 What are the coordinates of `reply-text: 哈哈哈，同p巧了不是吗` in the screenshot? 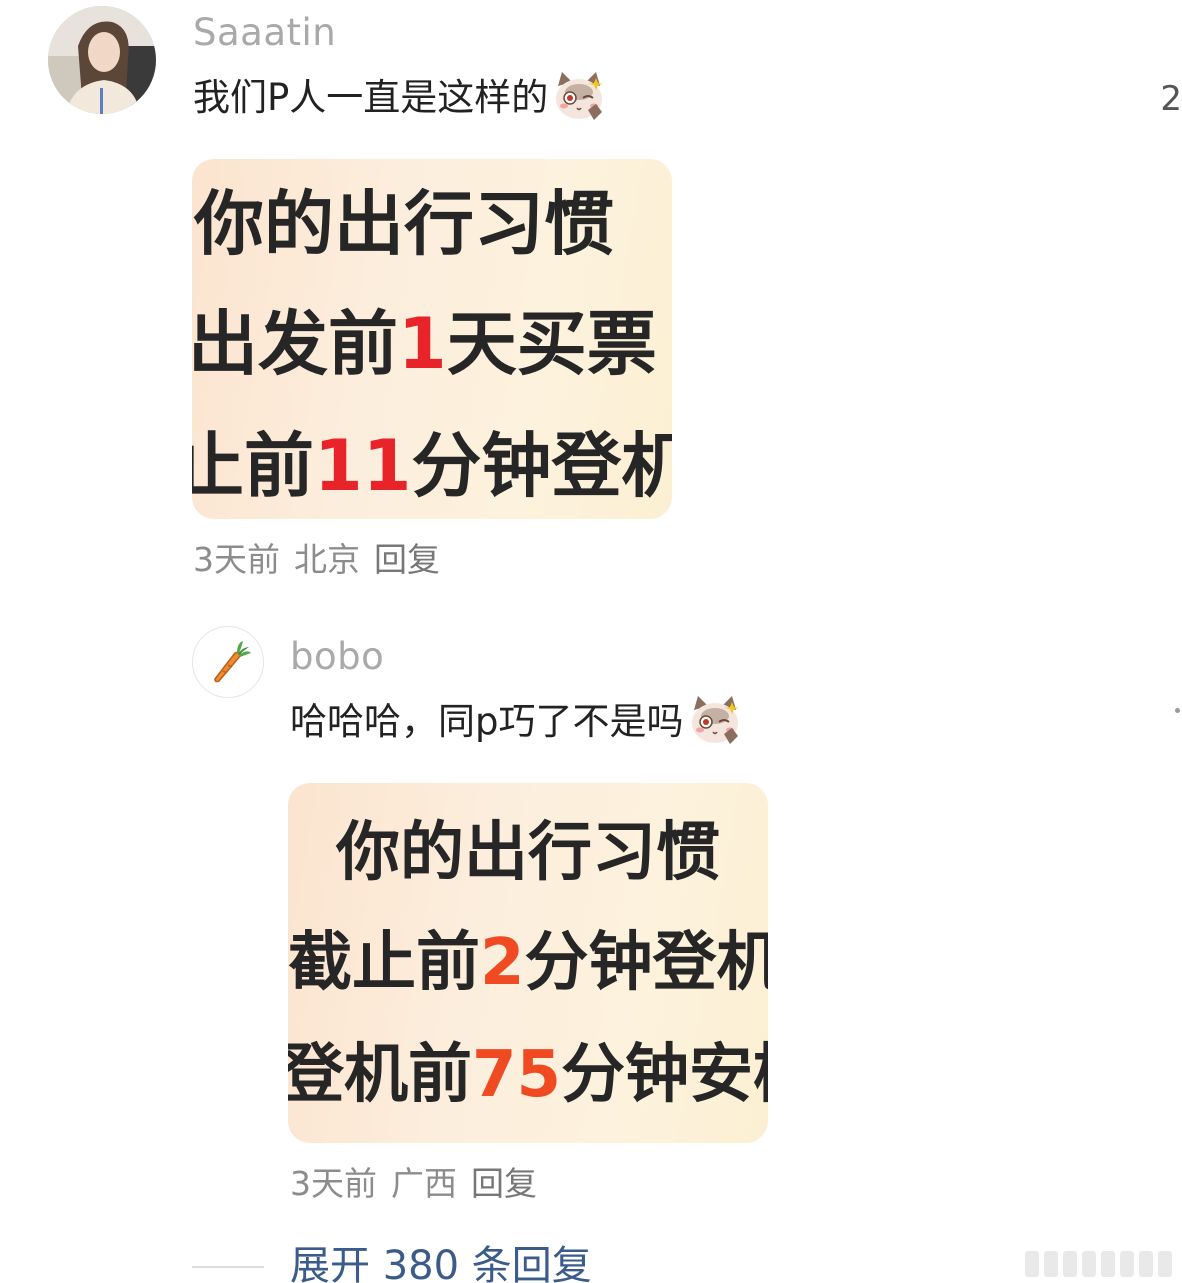 It's located at (516, 721).